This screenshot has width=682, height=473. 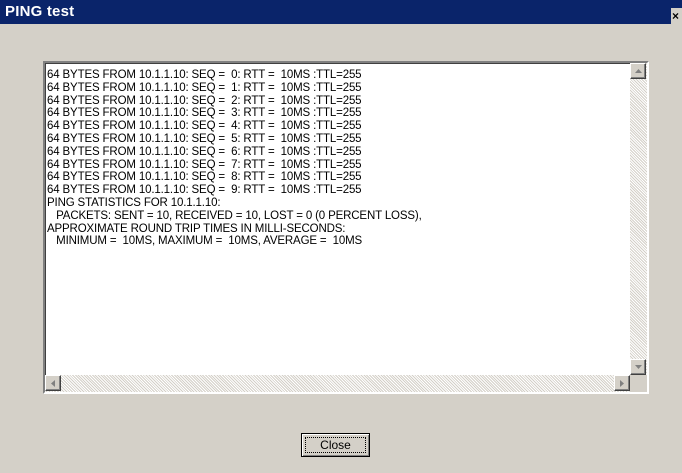 I want to click on scrollbar-corner, so click(x=638, y=383).